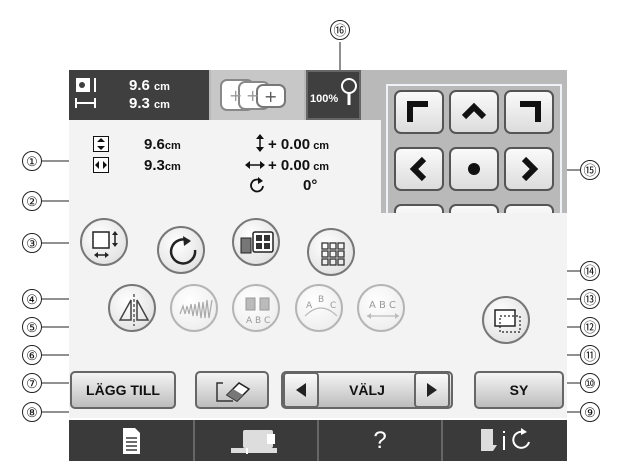 Image resolution: width=632 pixels, height=466 pixels. I want to click on callout-10: ⑩, so click(590, 383).